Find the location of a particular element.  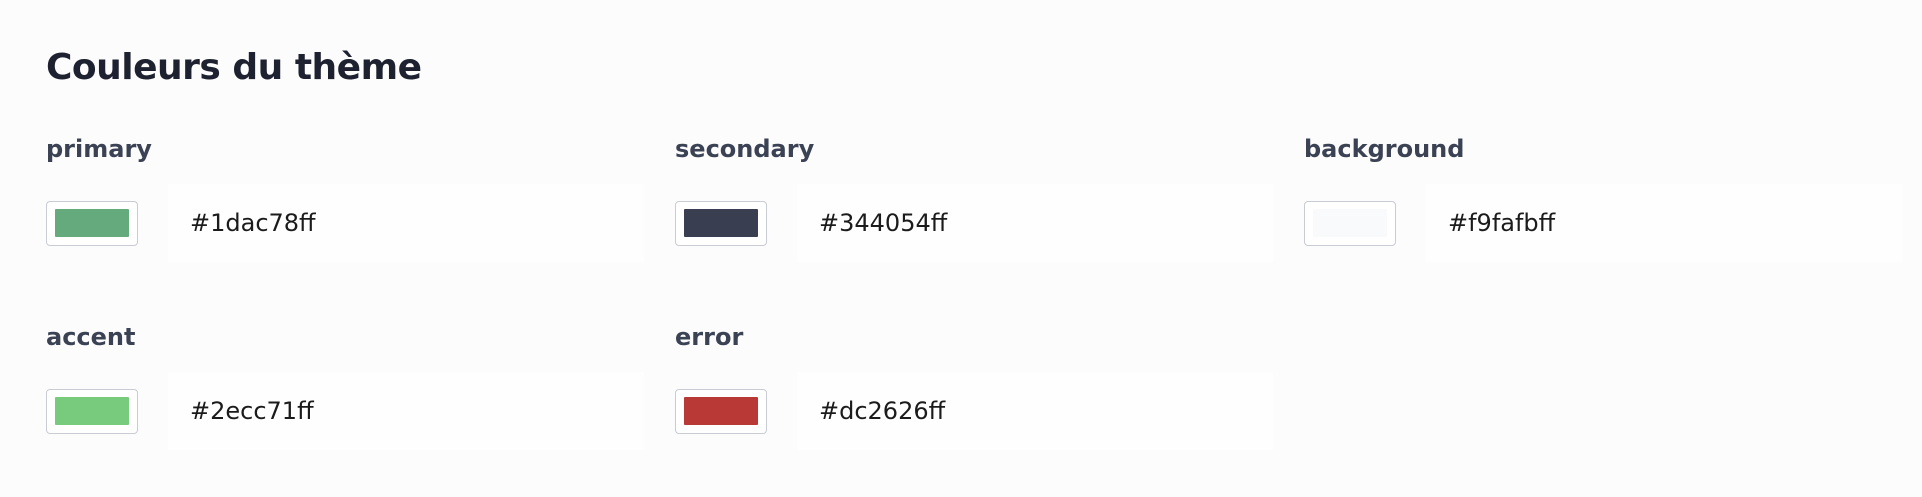

page-title: Couleurs du thème is located at coordinates (234, 67).